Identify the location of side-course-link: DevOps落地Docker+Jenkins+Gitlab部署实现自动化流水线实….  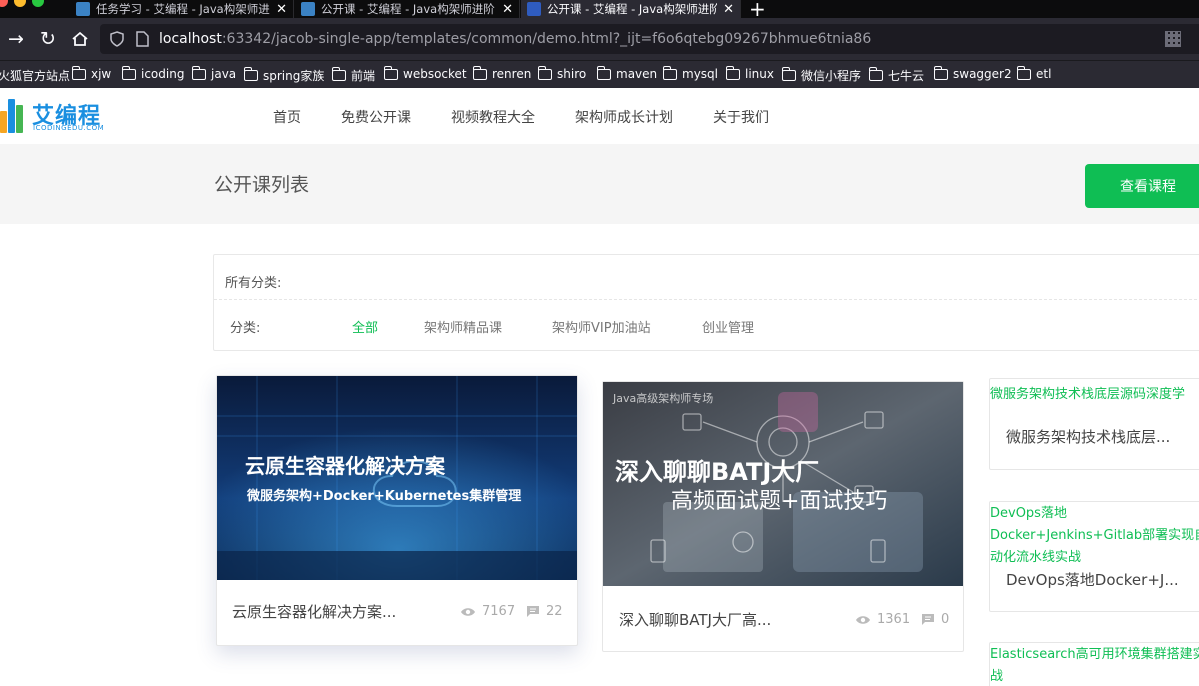
(1094, 536).